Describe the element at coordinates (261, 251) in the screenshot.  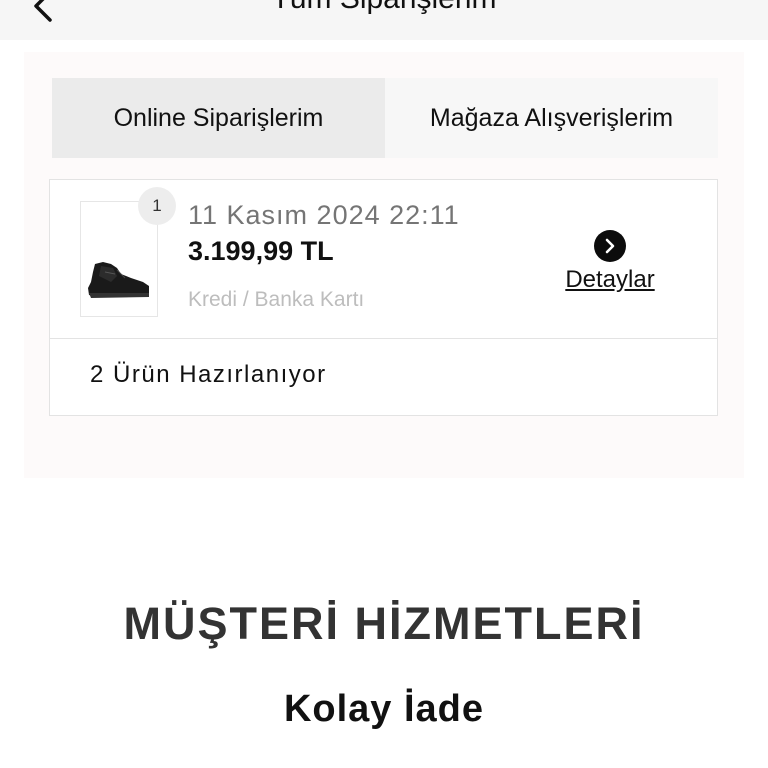
I see `order-total: 3.199,99 TL` at that location.